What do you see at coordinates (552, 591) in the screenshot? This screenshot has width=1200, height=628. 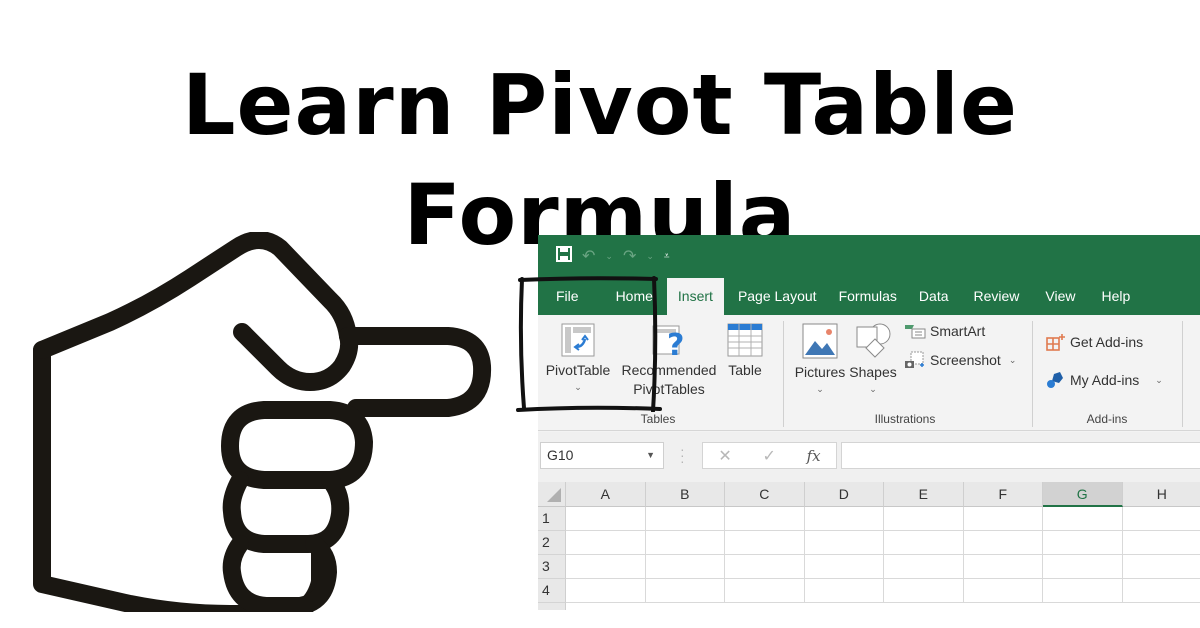 I see `row-header-4: 4` at bounding box center [552, 591].